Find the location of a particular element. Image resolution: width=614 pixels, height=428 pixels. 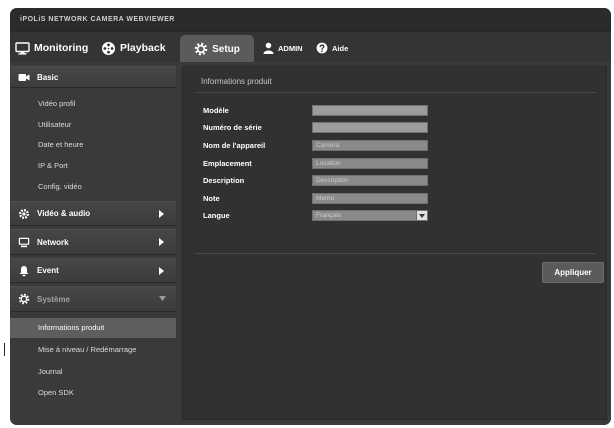

model-field is located at coordinates (370, 110).